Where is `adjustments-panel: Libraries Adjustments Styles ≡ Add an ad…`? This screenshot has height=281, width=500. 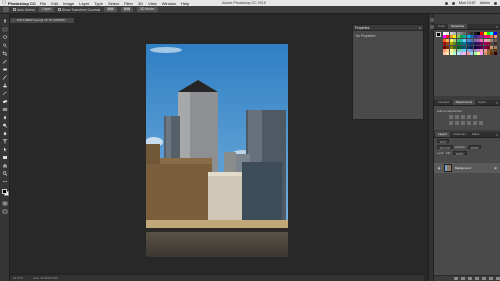
adjustments-panel: Libraries Adjustments Styles ≡ Add an ad… is located at coordinates (467, 115).